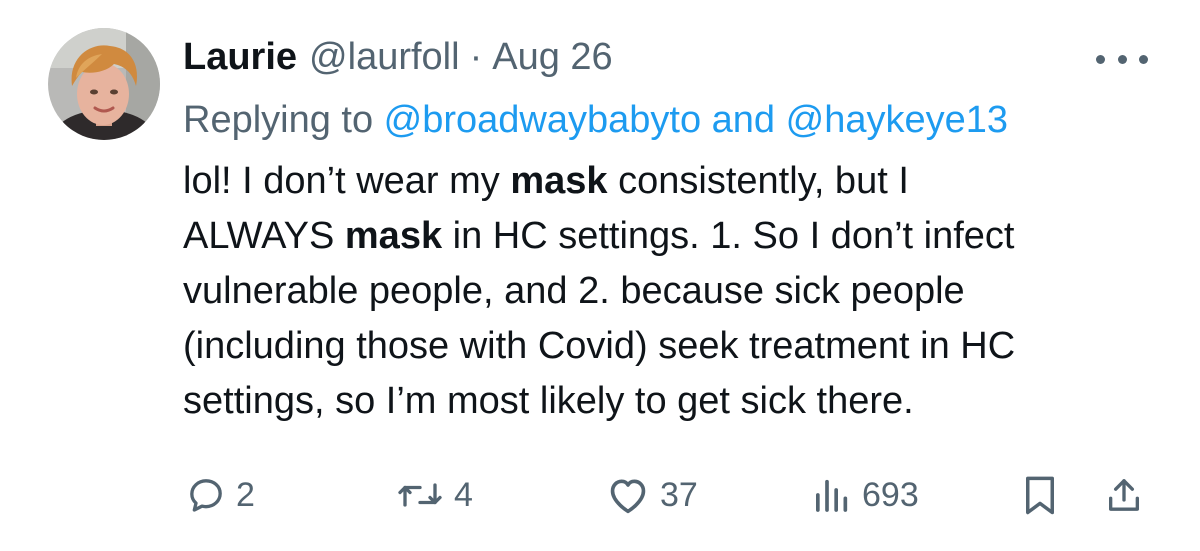  I want to click on share-icon, so click(1124, 495).